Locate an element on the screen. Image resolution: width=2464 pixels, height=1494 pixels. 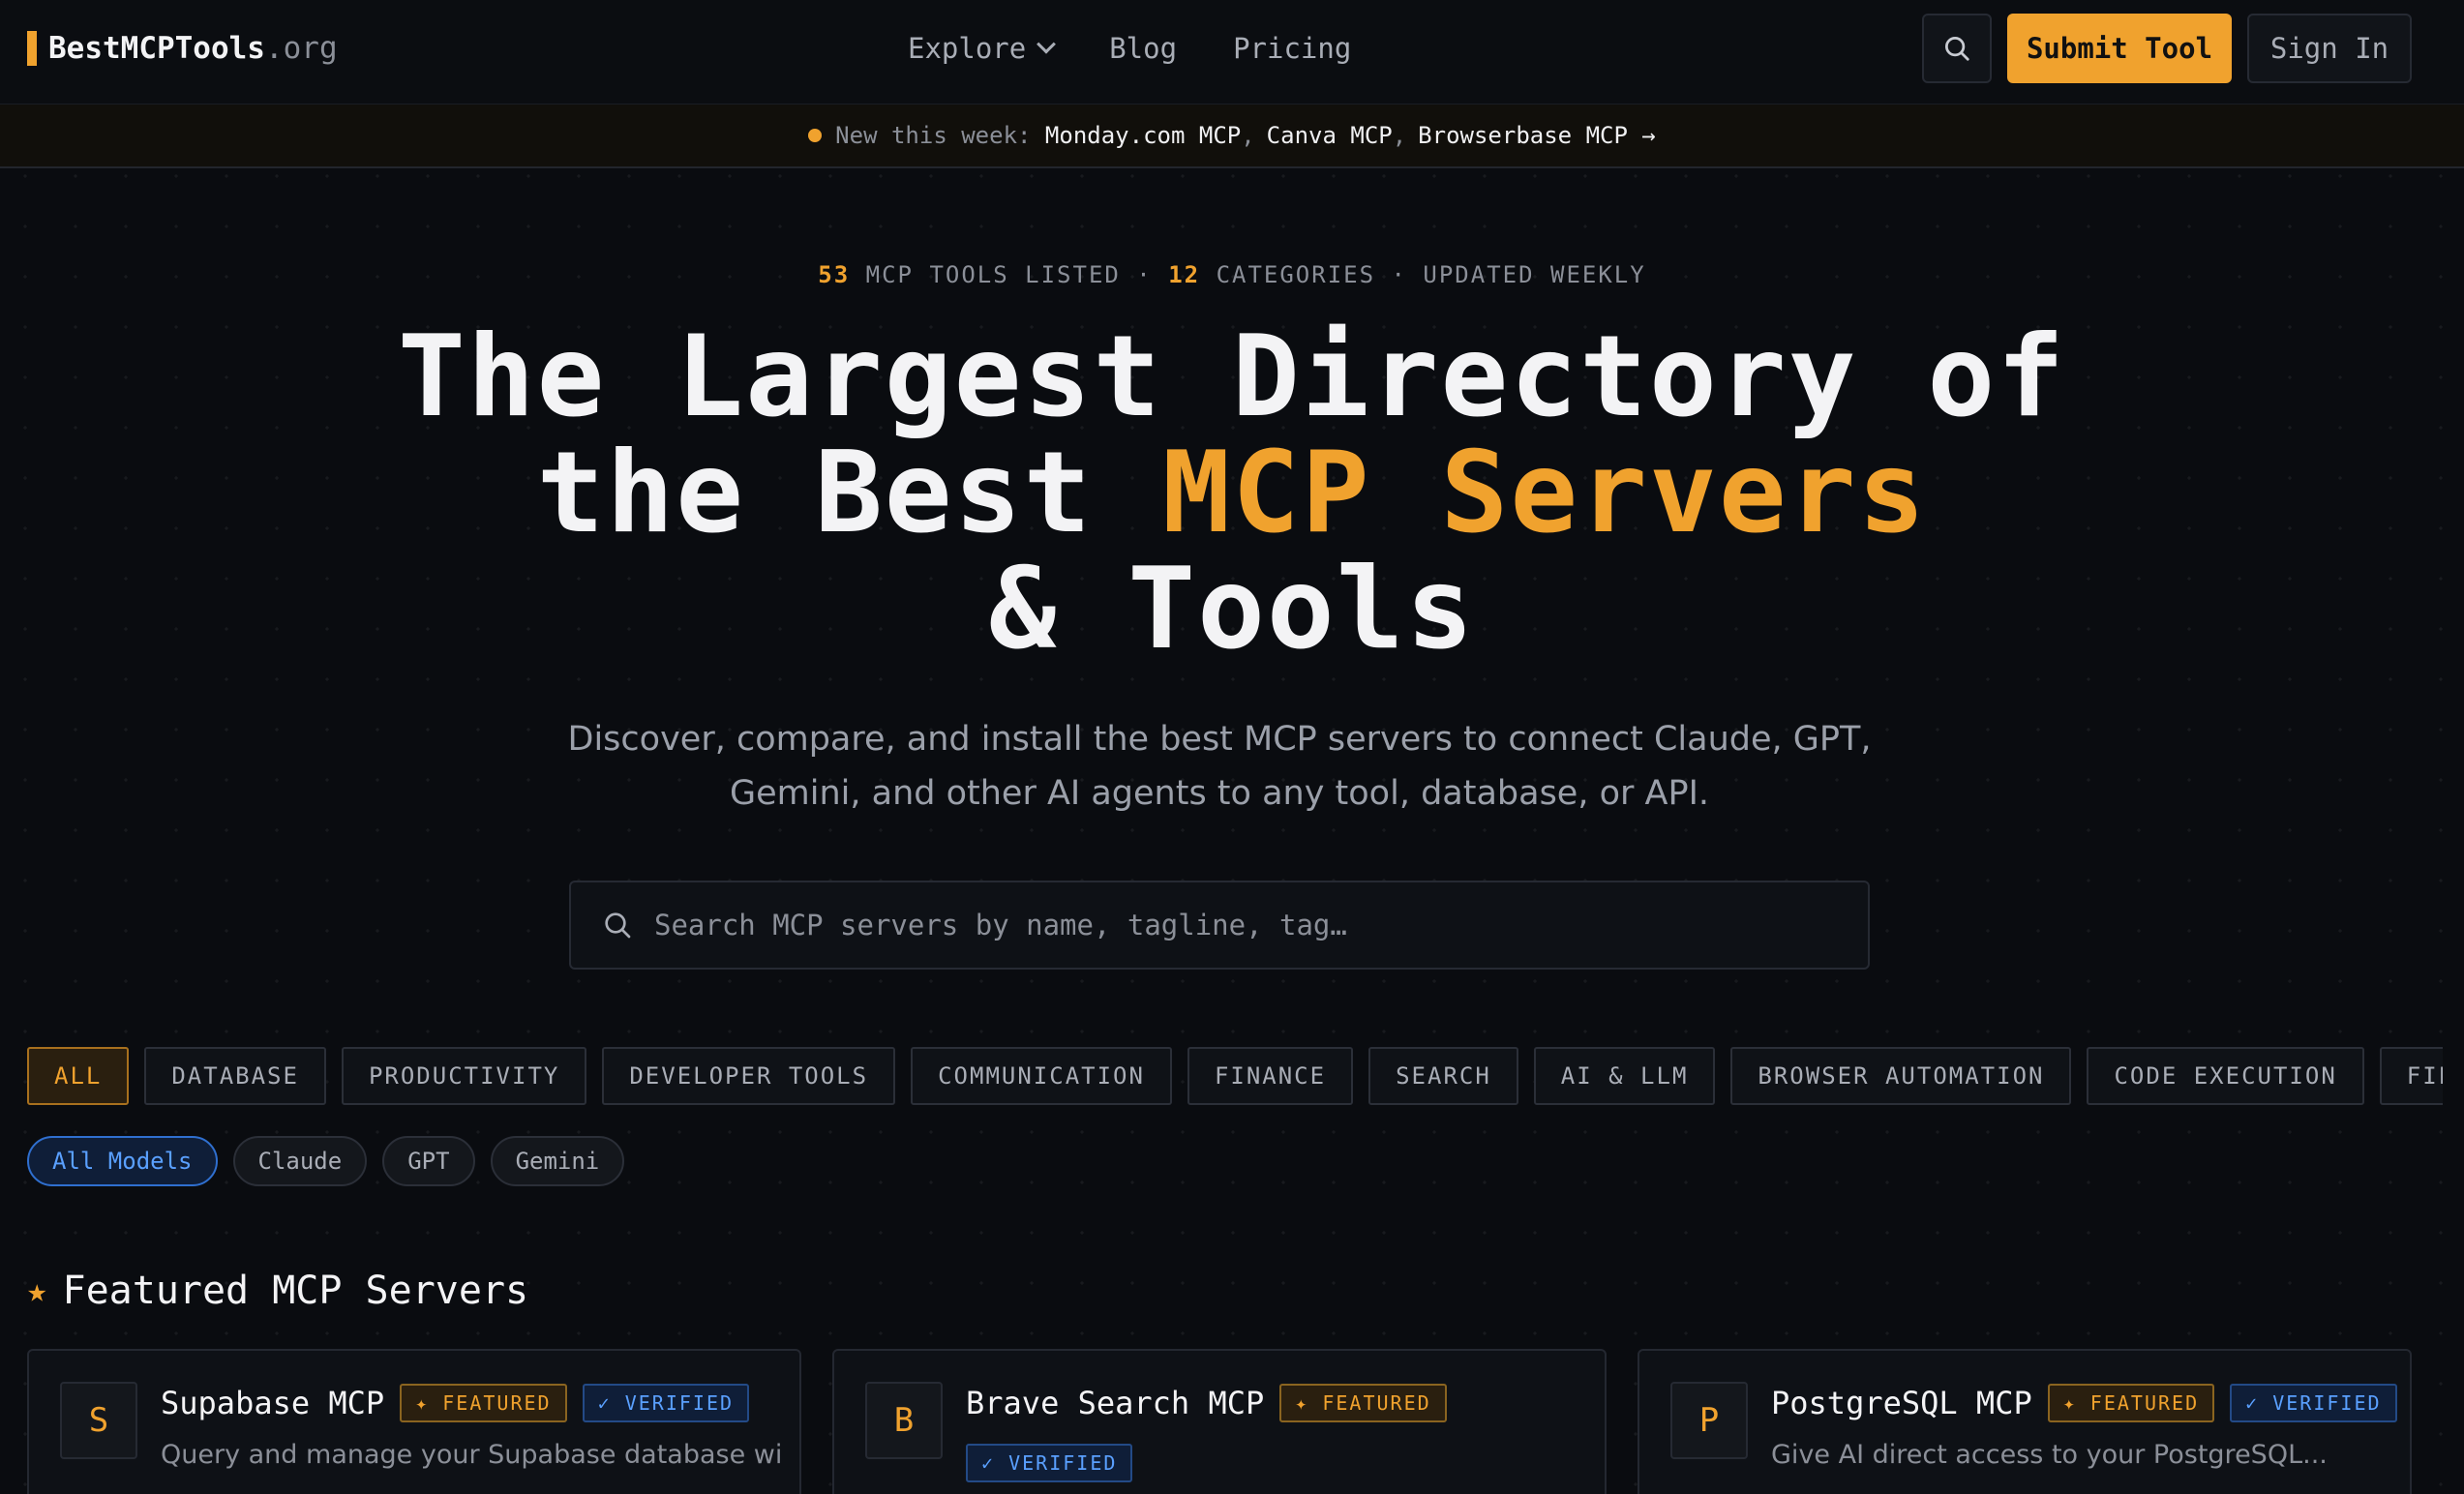
card-title: Supabase MCP is located at coordinates (273, 1403).